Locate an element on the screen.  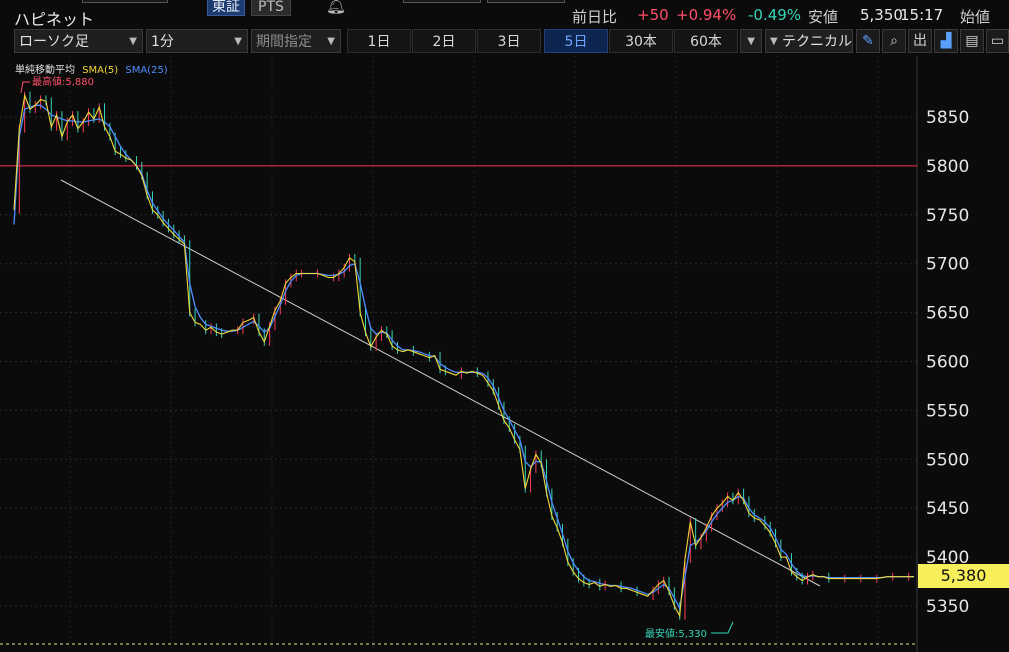
y-tick-label: 5350 is located at coordinates (947, 607).